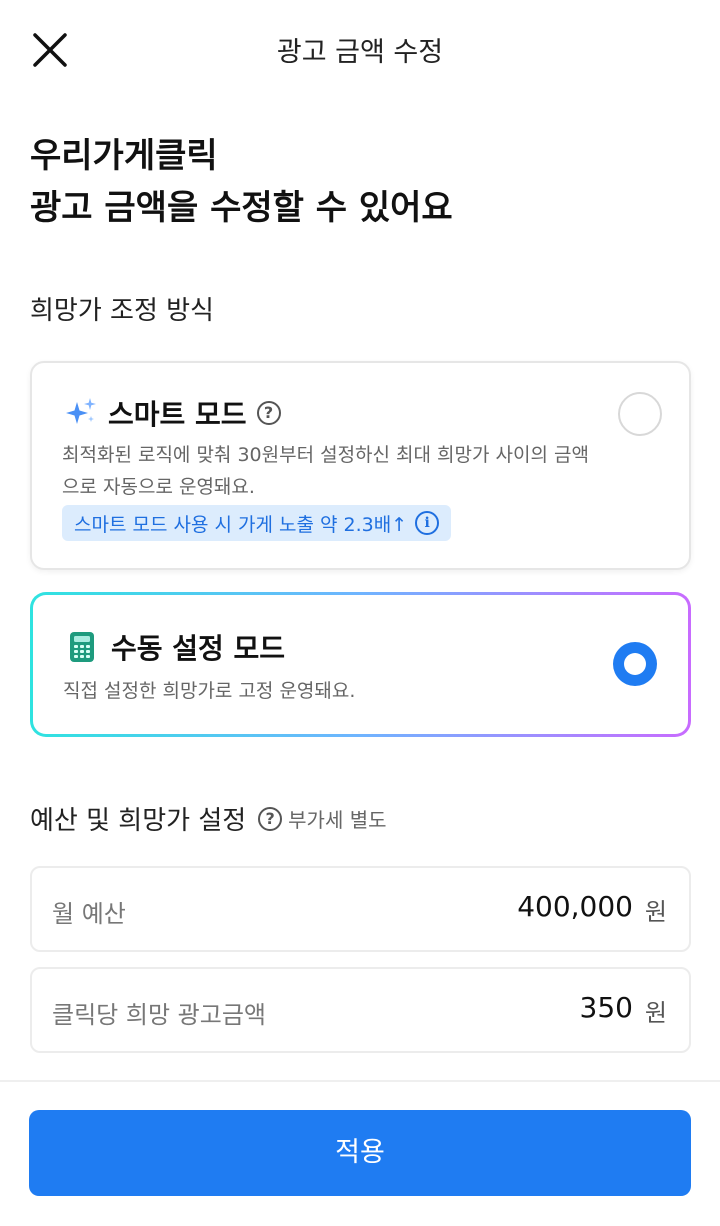 The image size is (720, 1226). Describe the element at coordinates (122, 311) in the screenshot. I see `adjust-method-label: 희망가 조정 방식` at that location.